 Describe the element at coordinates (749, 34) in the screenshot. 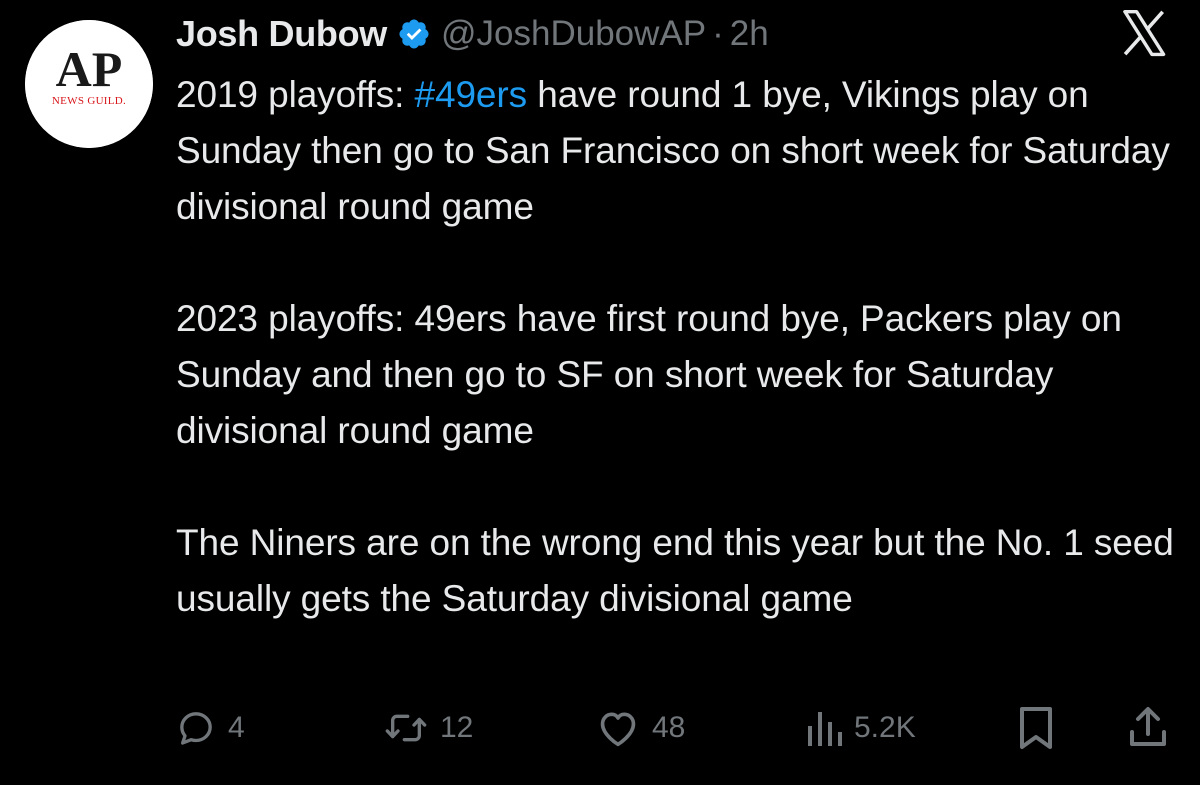

I see `tweet-timestamp: 2h` at that location.